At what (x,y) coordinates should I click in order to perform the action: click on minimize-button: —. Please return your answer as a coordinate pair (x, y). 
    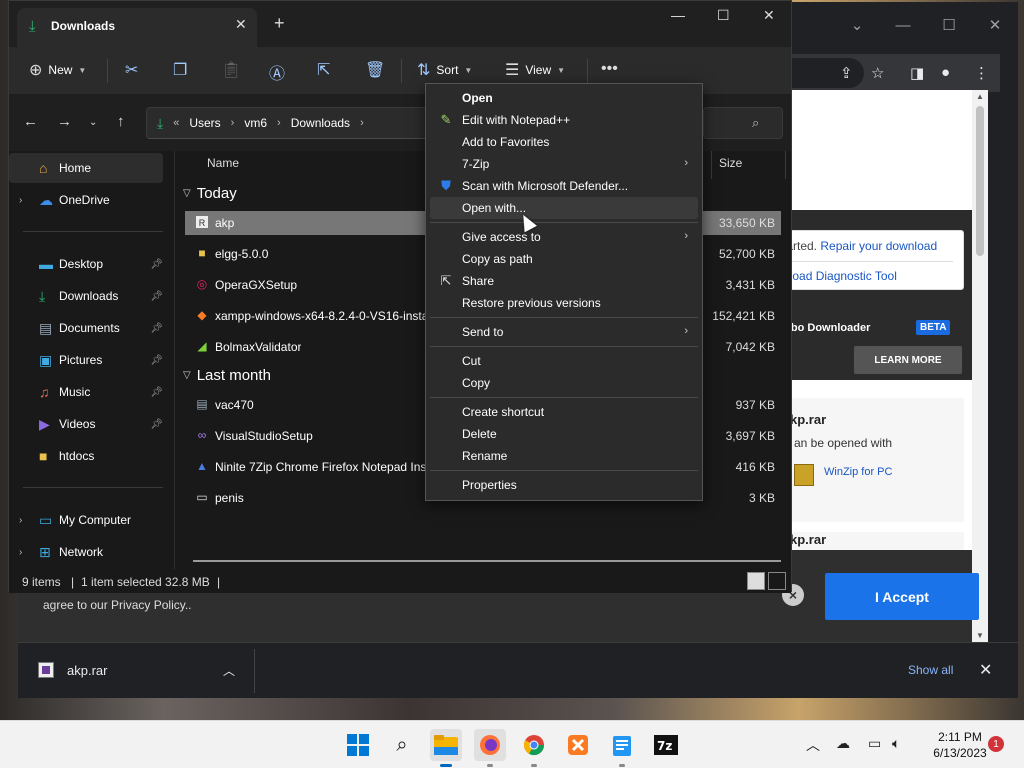
    Looking at the image, I should click on (678, 15).